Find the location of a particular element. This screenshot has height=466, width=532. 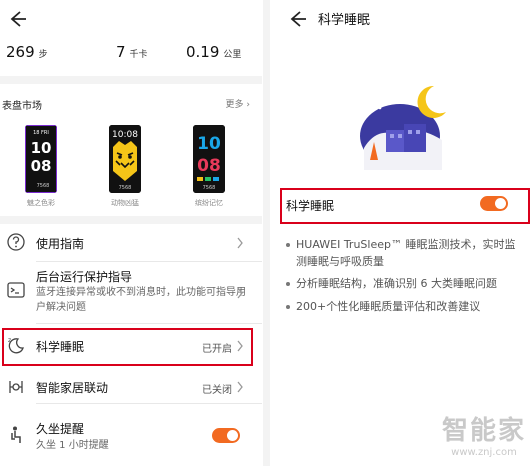

watch-face-1-label: 魅之色彩 is located at coordinates (41, 203).